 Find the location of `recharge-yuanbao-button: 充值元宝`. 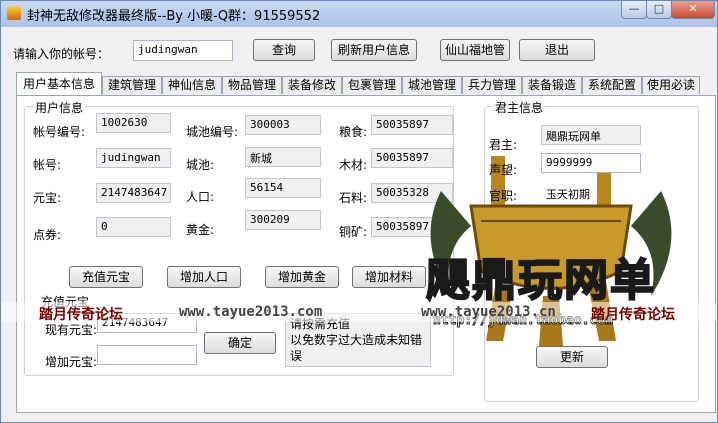

recharge-yuanbao-button: 充值元宝 is located at coordinates (106, 277).